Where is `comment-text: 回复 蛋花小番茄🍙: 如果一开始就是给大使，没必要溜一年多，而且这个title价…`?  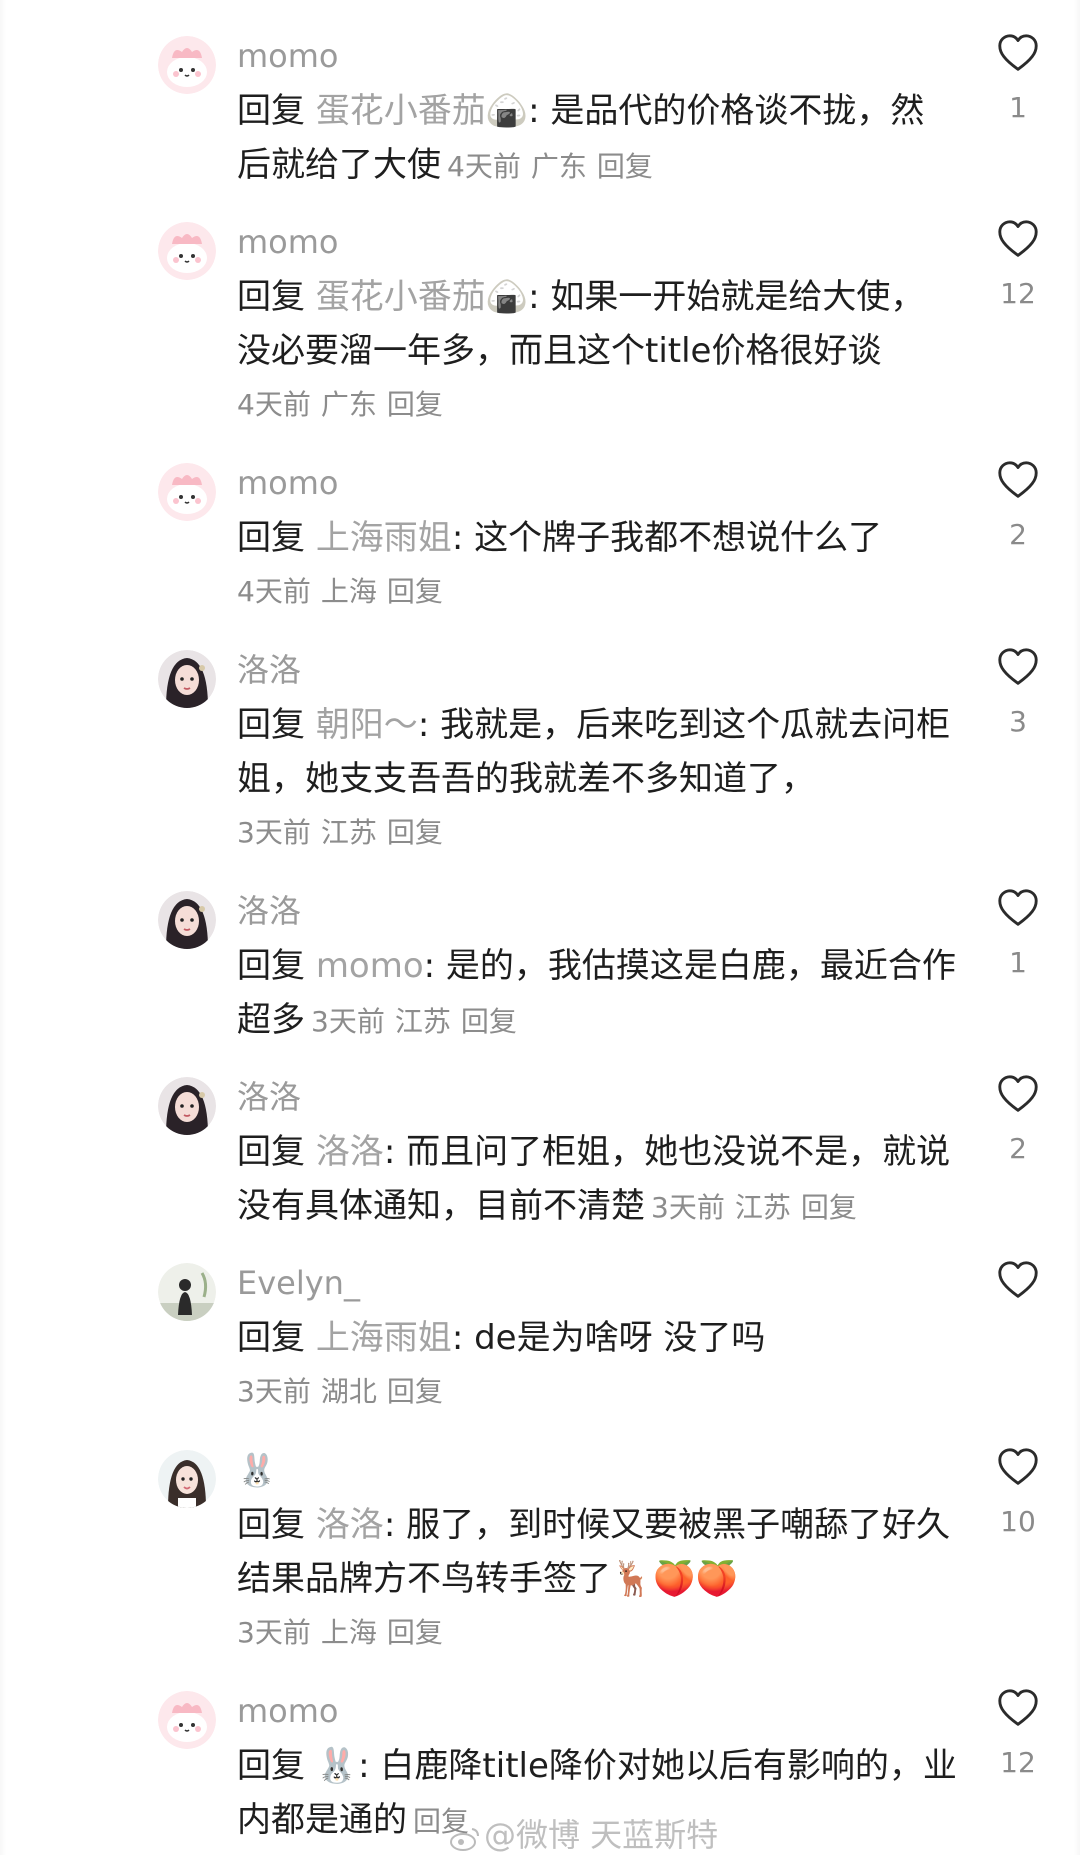
comment-text: 回复 蛋花小番茄🍙: 如果一开始就是给大使，没必要溜一年多，而且这个title价… is located at coordinates (597, 324).